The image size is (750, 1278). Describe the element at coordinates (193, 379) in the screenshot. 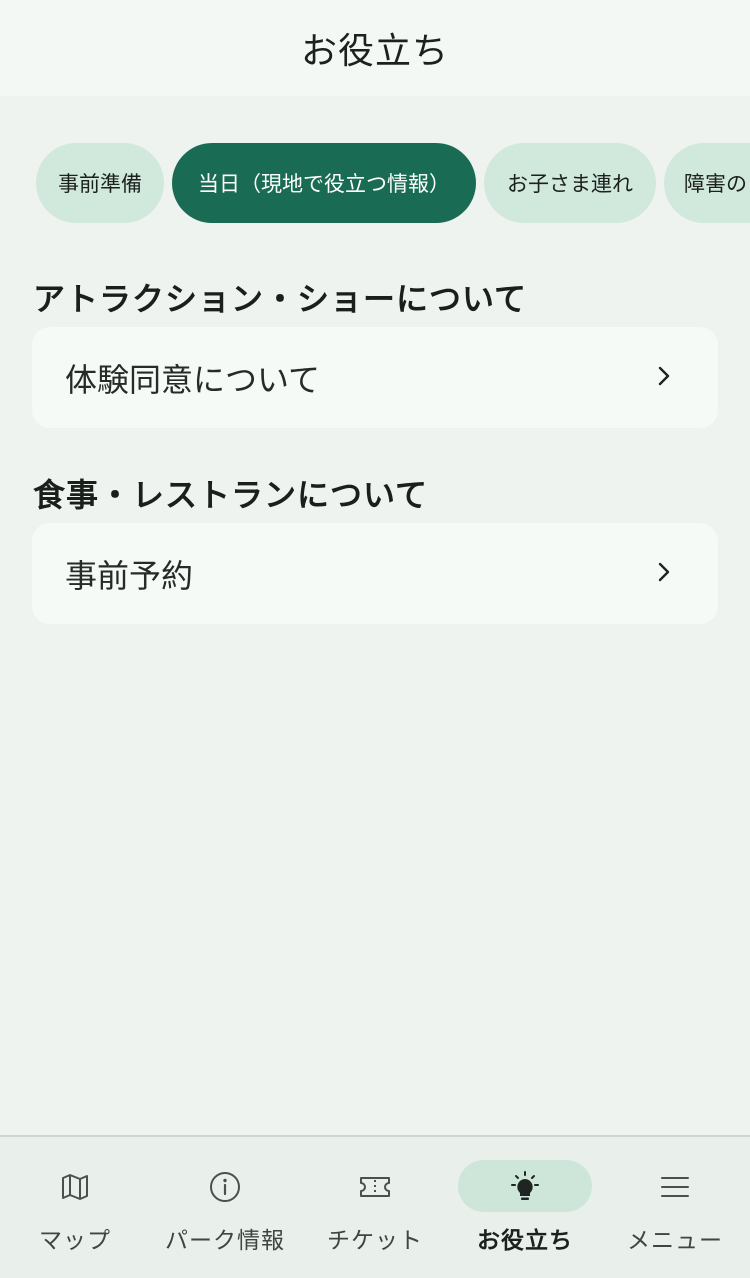

I see `list-item-label: 体験同意について` at that location.